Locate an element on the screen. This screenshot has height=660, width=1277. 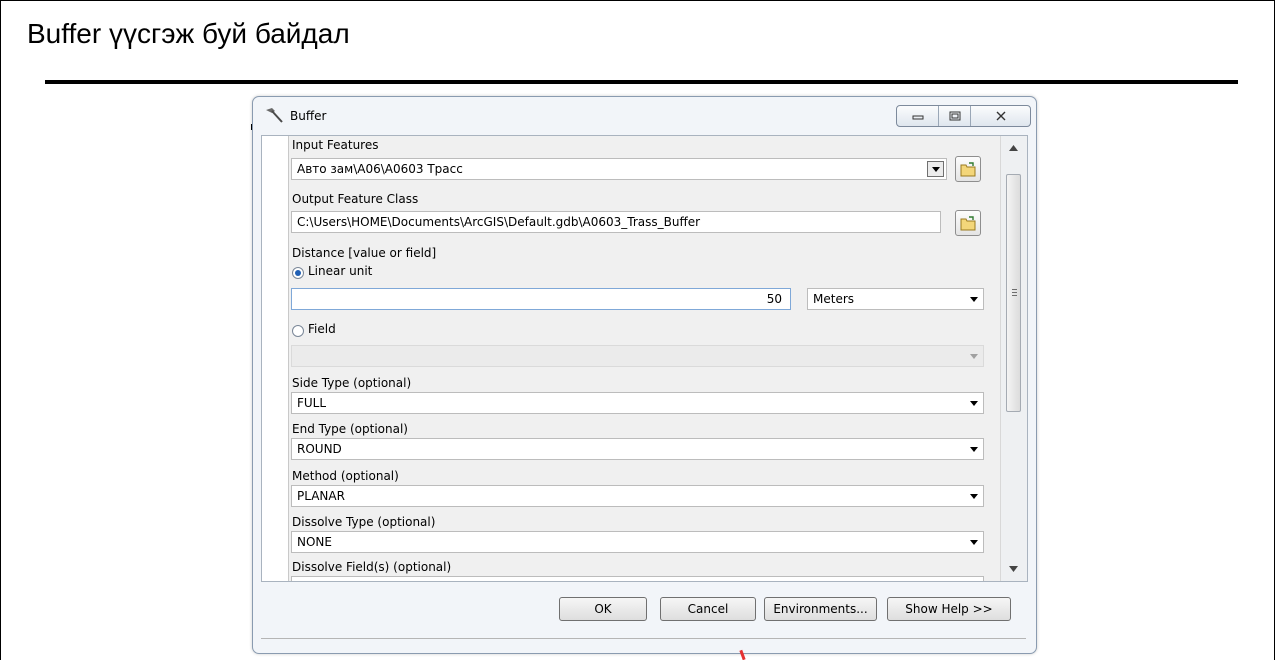
dissolve-type-label: Dissolve Type (optional) is located at coordinates (364, 522).